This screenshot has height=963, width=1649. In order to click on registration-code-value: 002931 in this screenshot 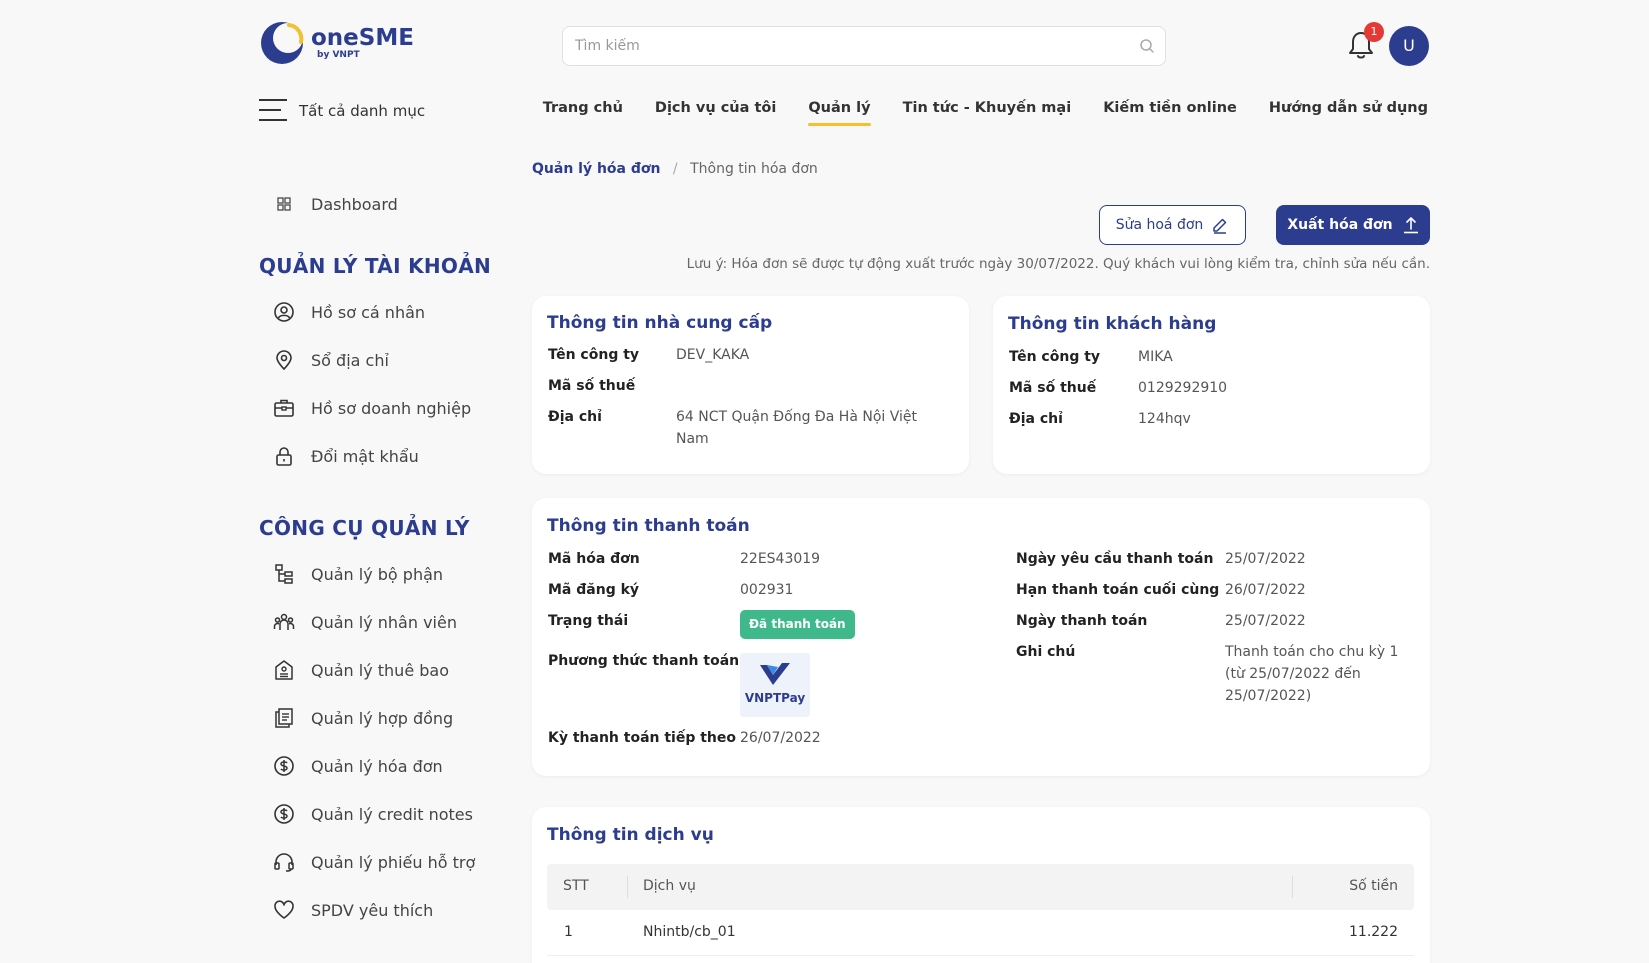, I will do `click(767, 590)`.